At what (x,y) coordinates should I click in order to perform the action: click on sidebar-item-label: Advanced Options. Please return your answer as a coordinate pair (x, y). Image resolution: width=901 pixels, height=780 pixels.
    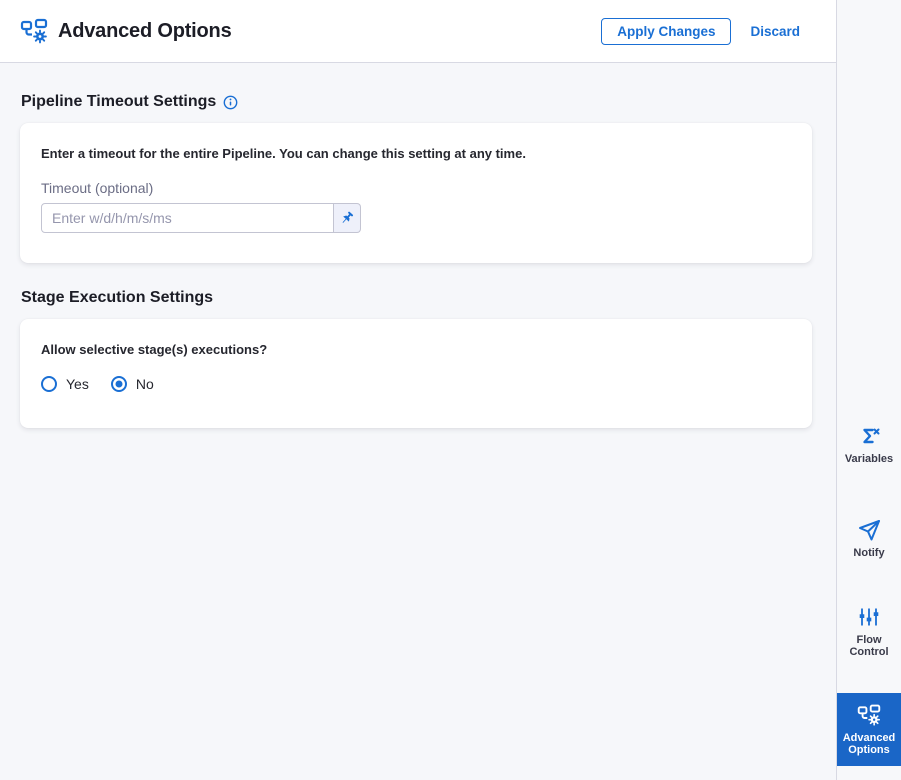
    Looking at the image, I should click on (869, 744).